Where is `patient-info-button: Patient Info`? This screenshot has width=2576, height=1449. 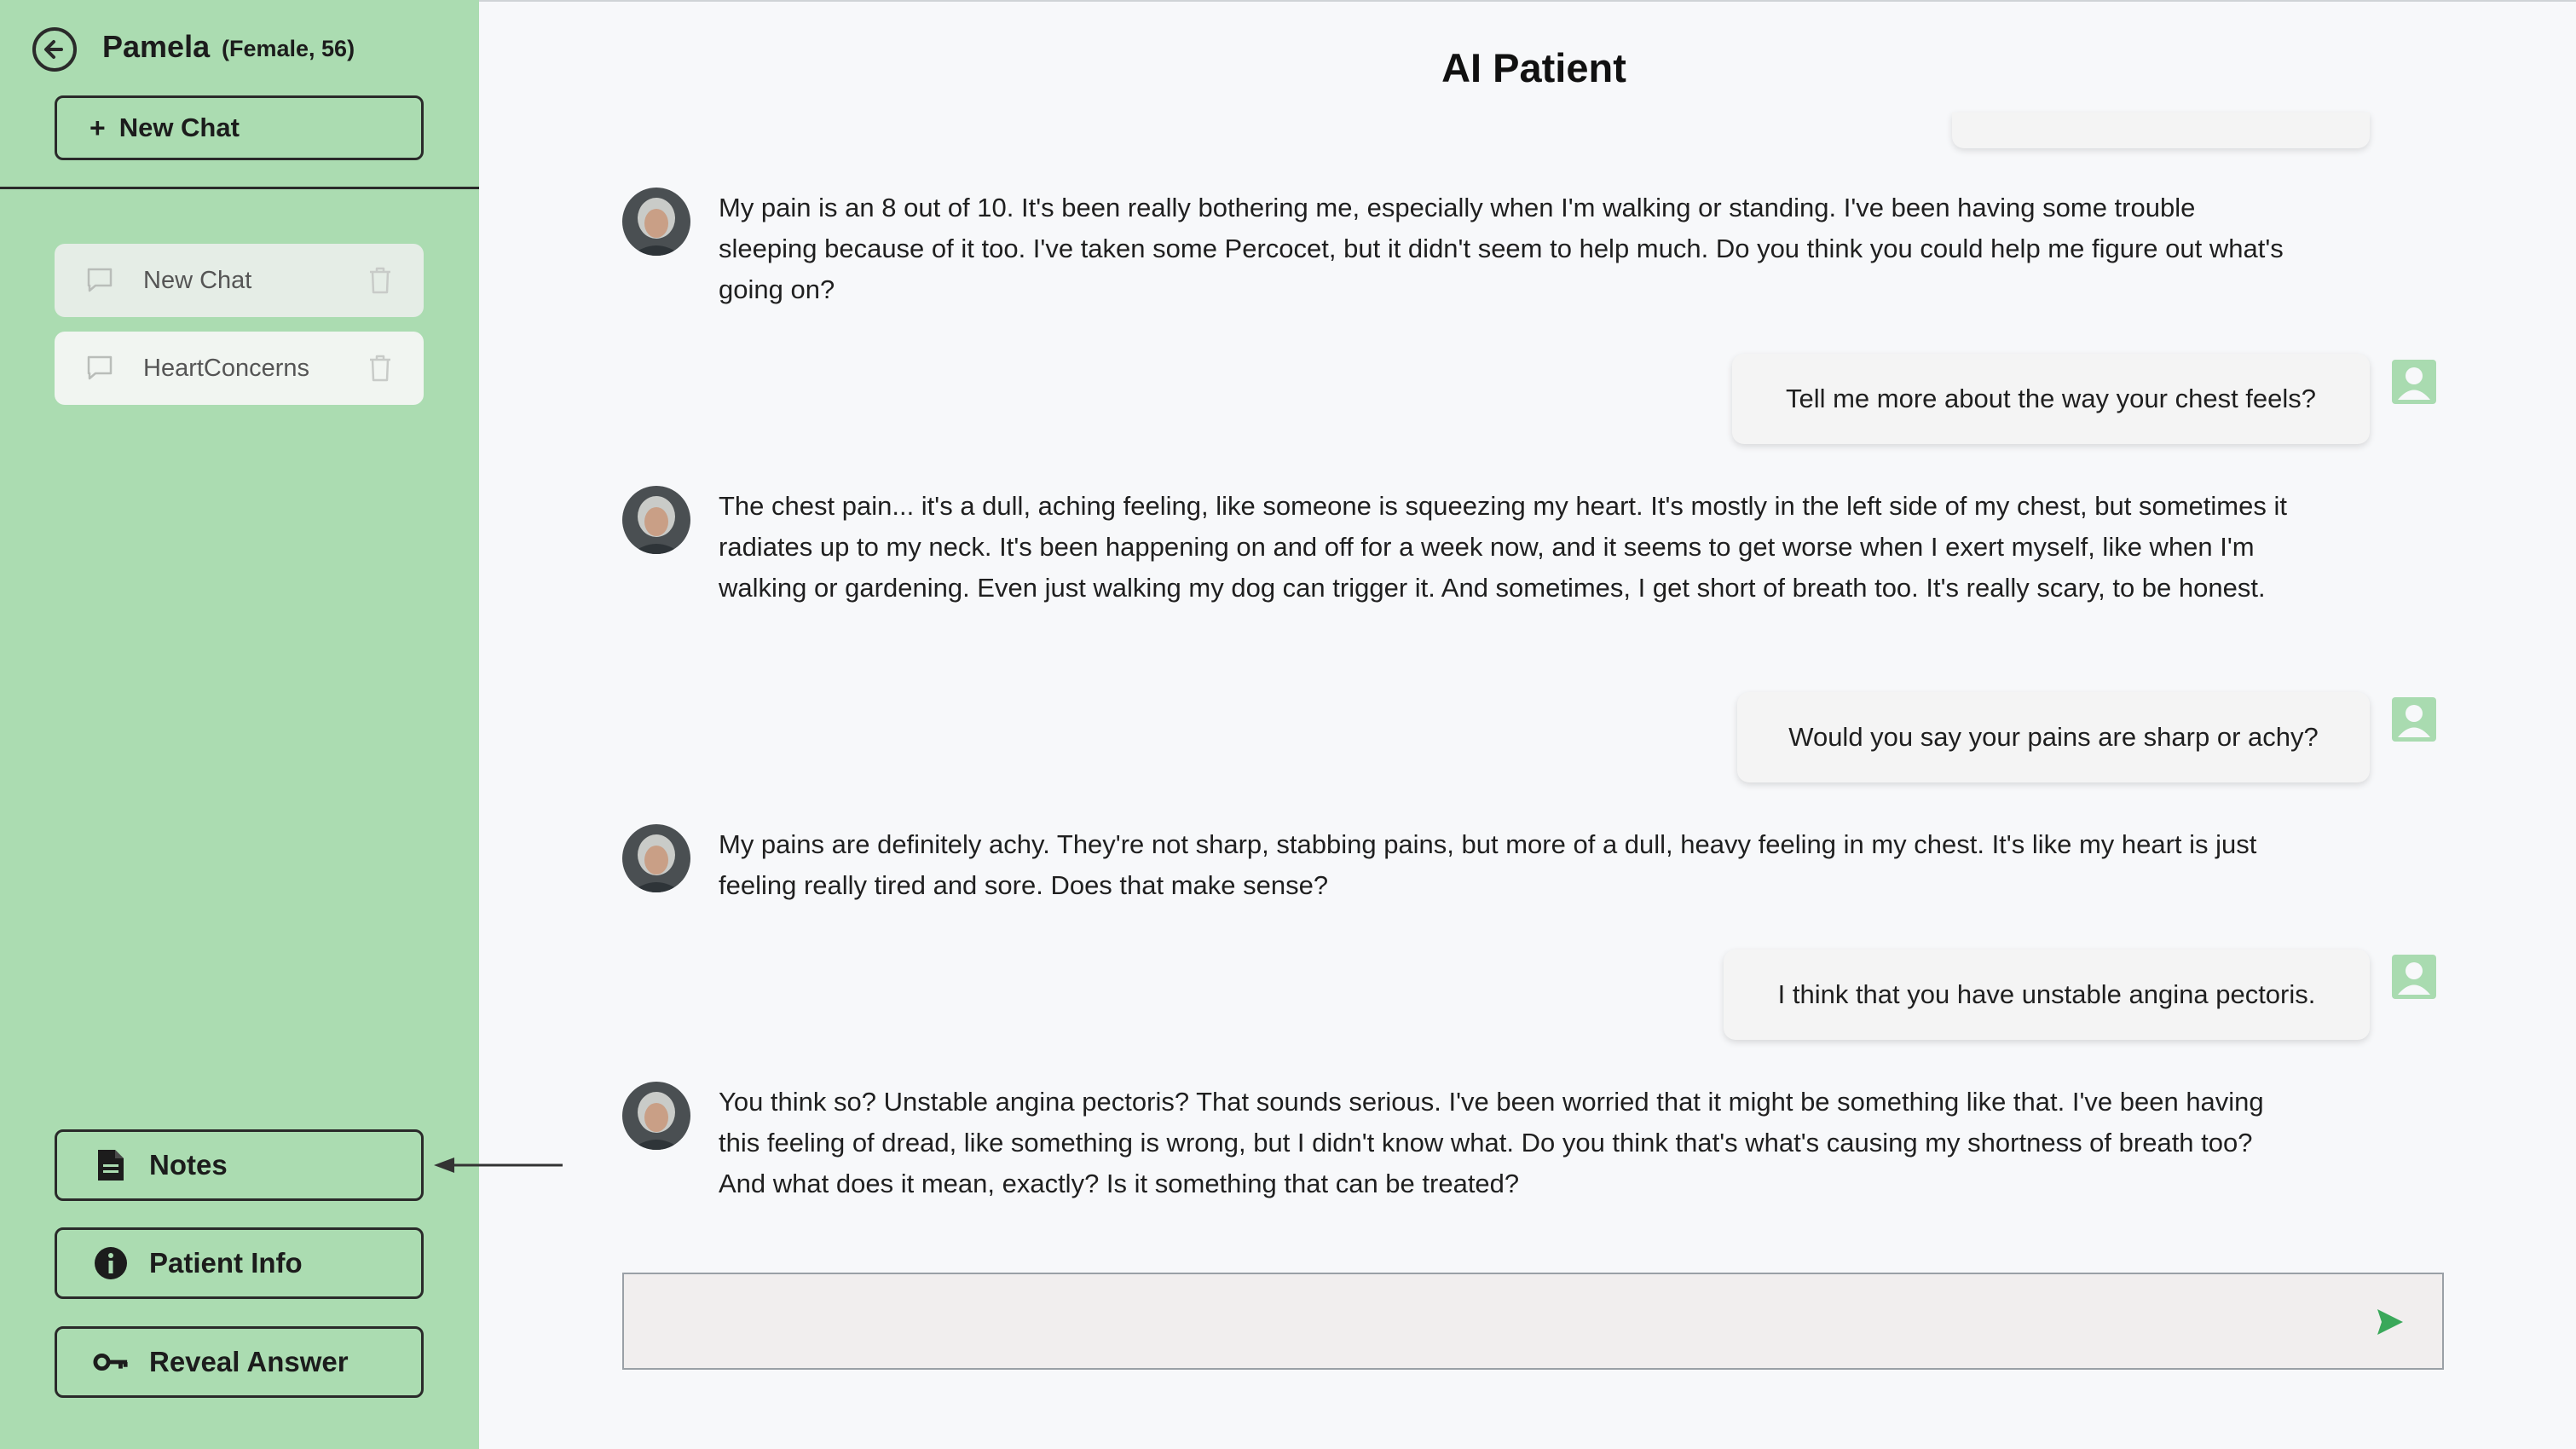
patient-info-button: Patient Info is located at coordinates (239, 1263).